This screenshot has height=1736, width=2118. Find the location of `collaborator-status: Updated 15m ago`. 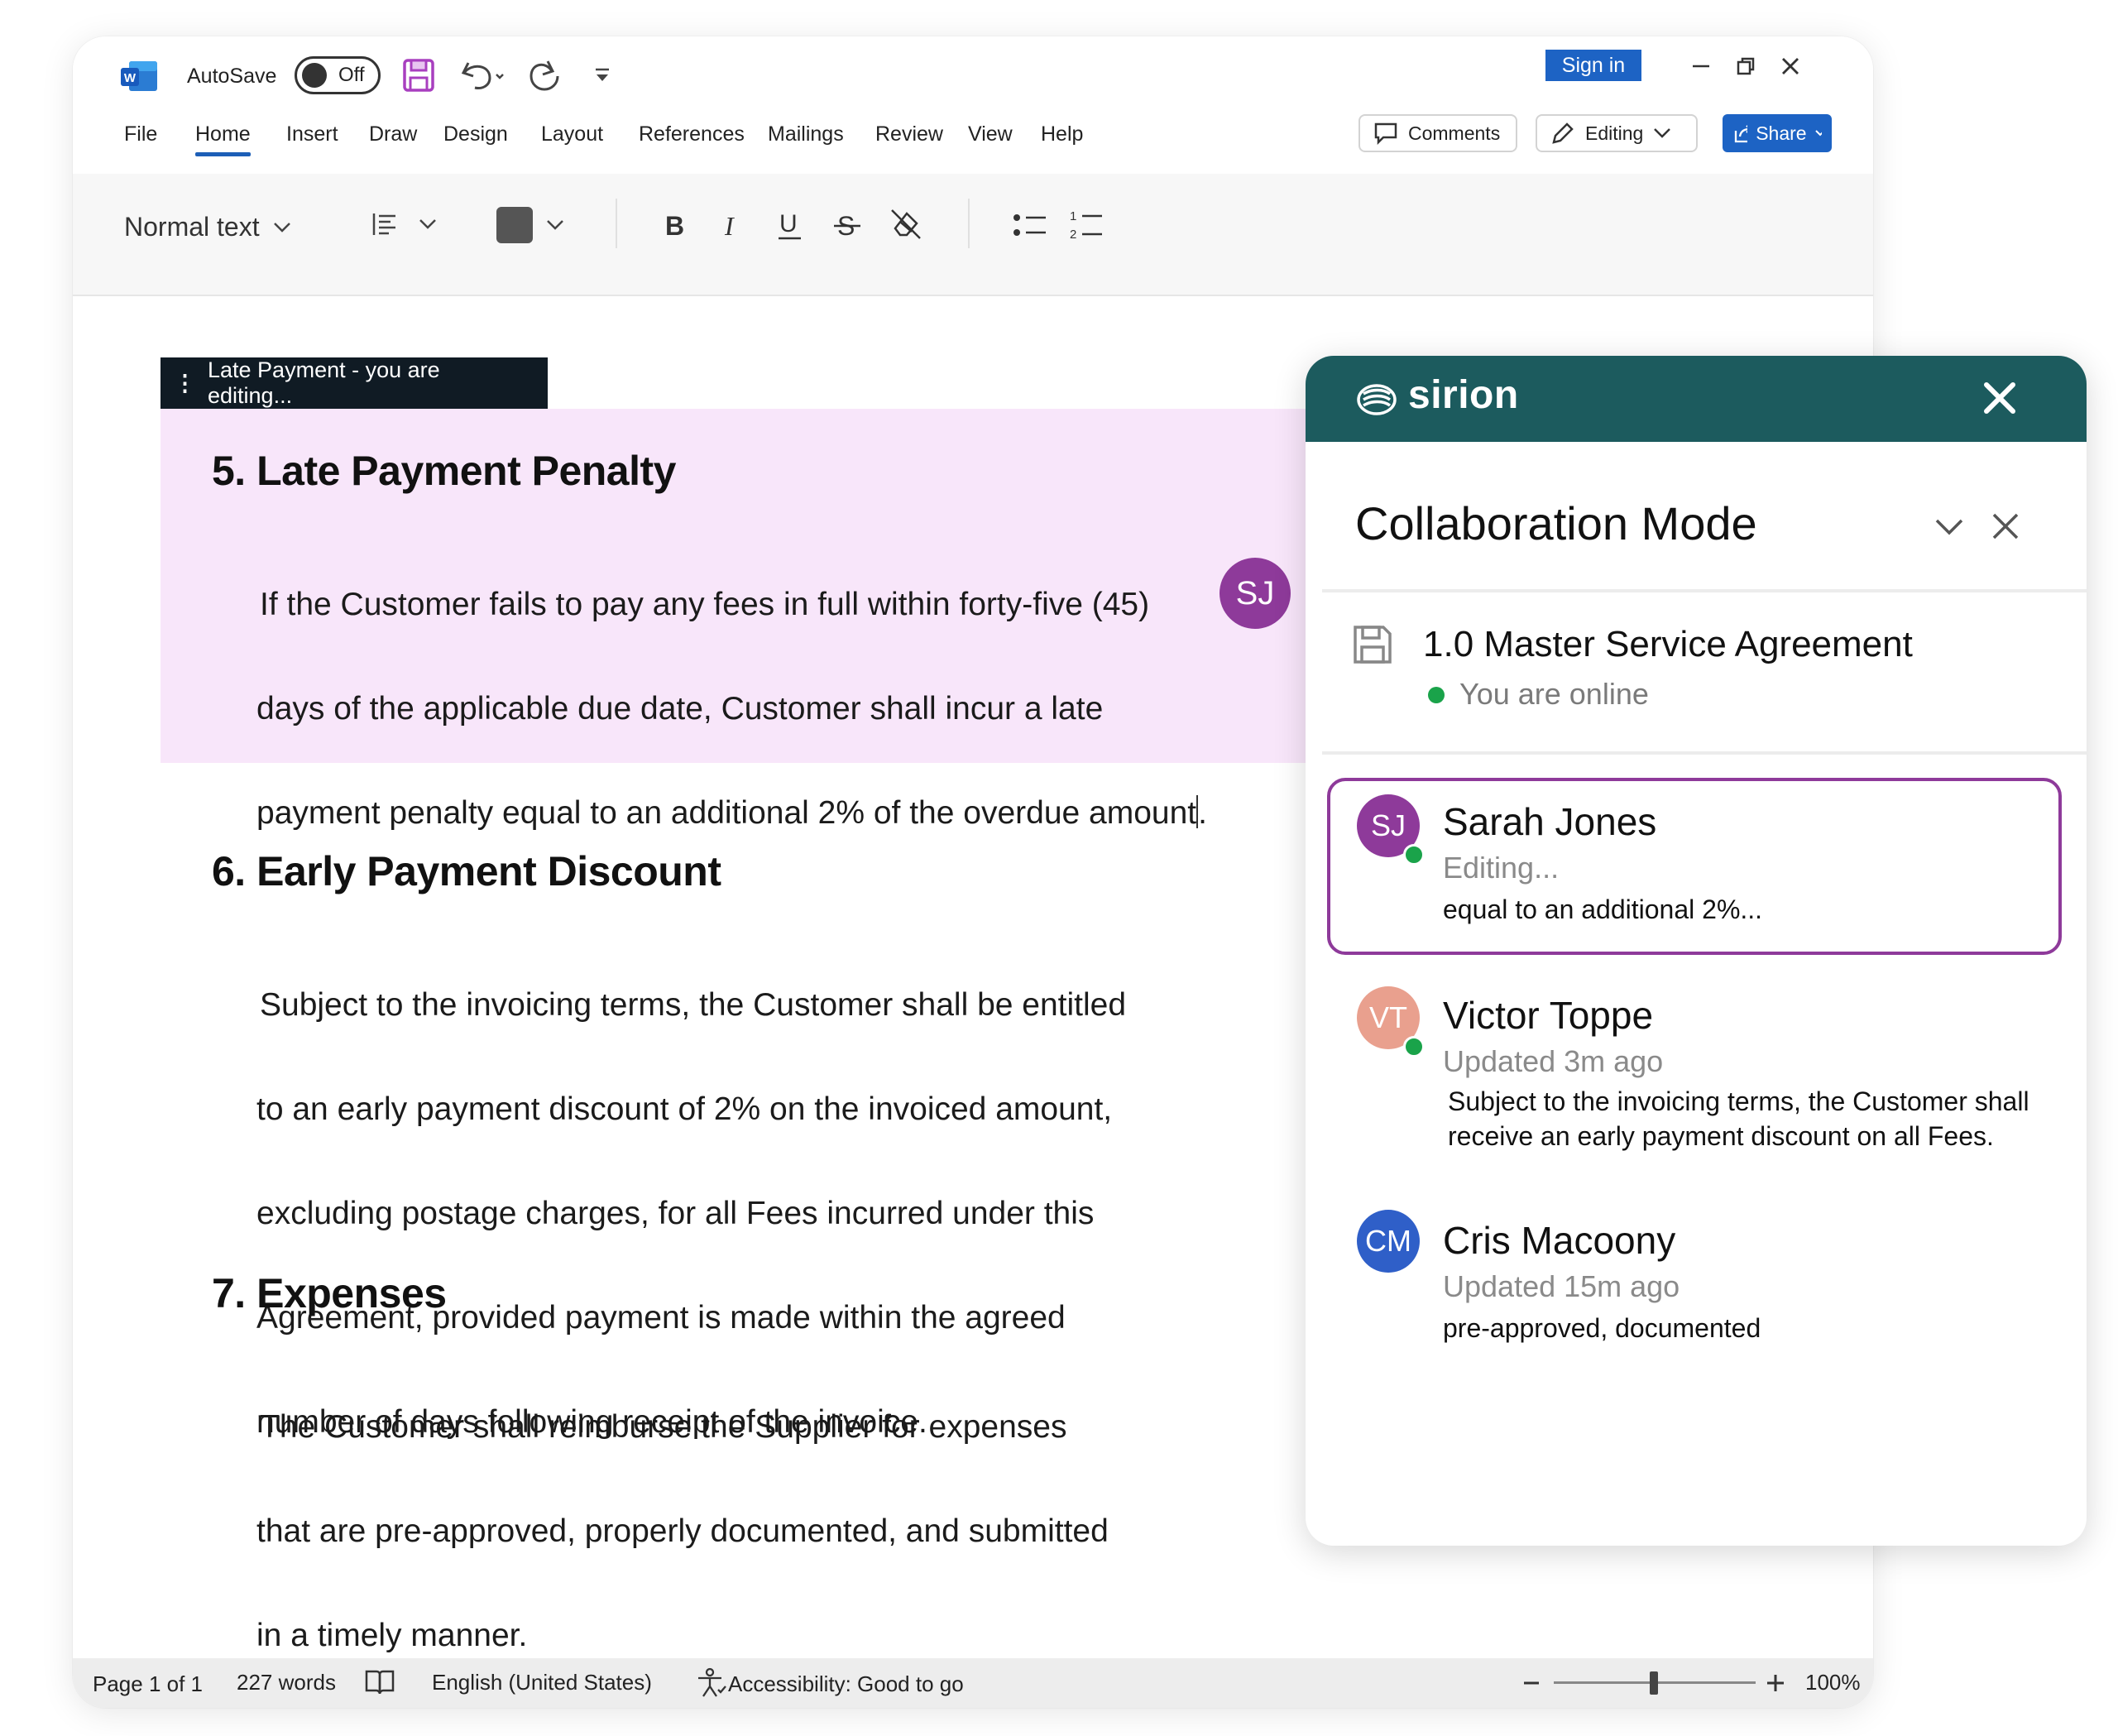

collaborator-status: Updated 15m ago is located at coordinates (1561, 1286).